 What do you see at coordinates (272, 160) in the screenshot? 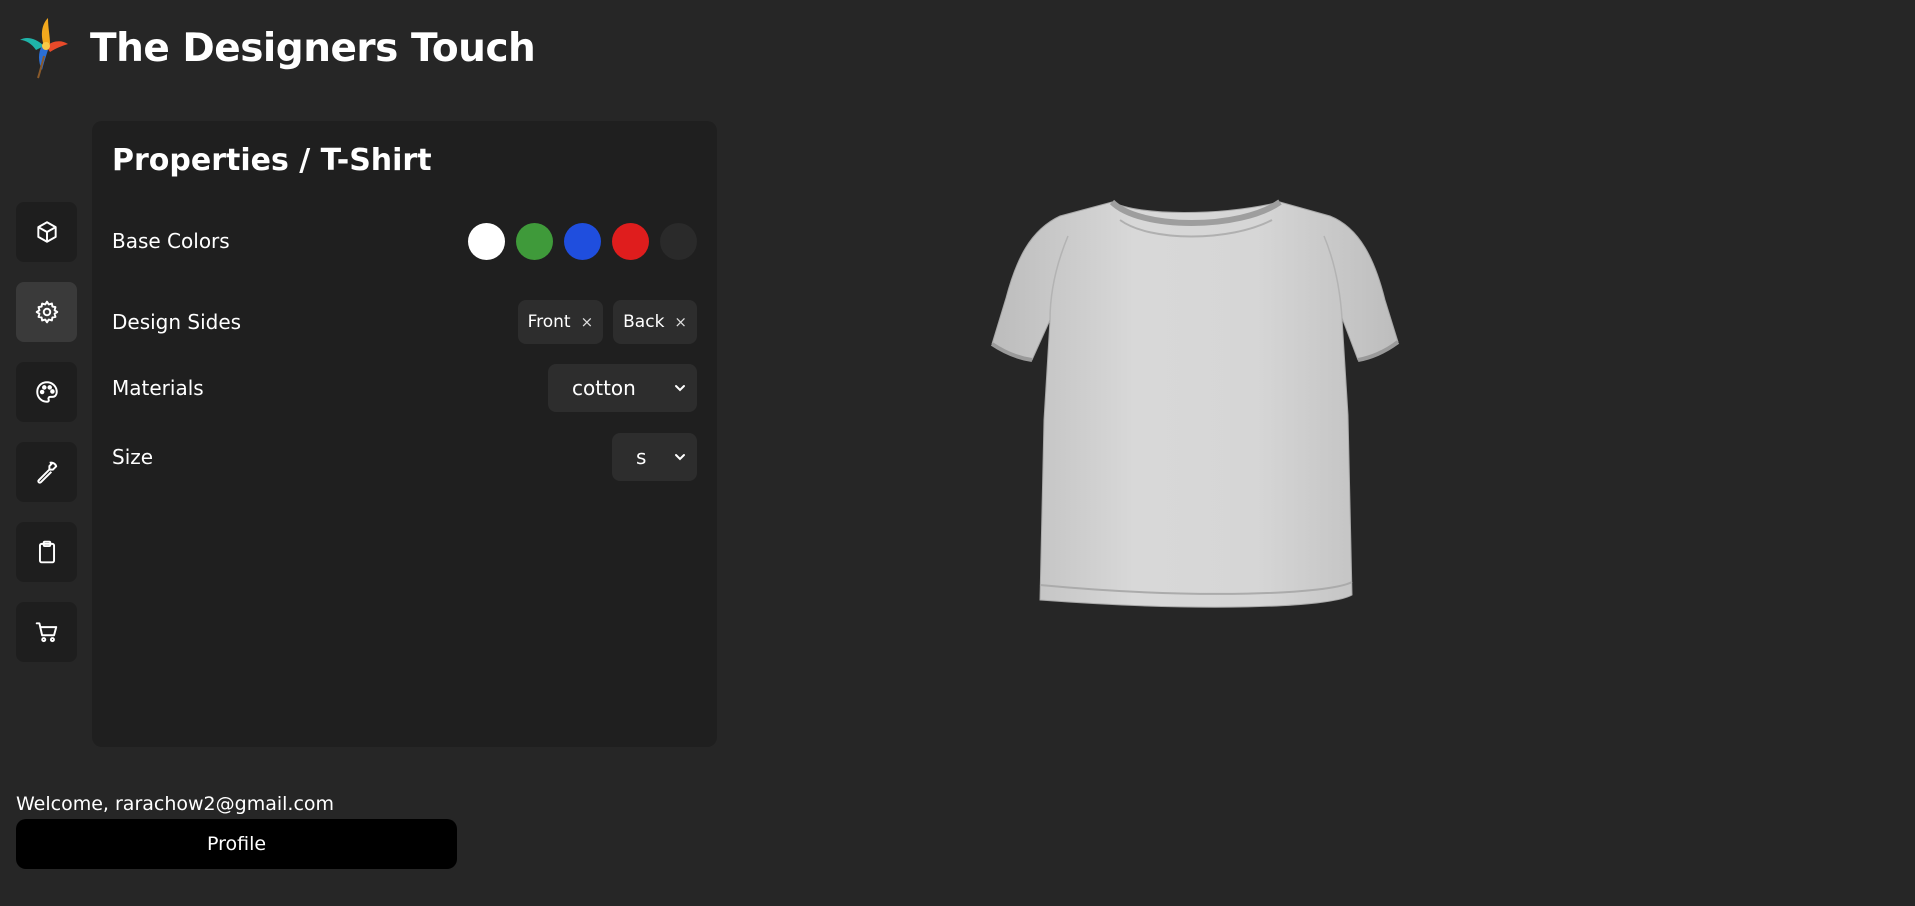
I see `panel-title: Properties / T-Shirt` at bounding box center [272, 160].